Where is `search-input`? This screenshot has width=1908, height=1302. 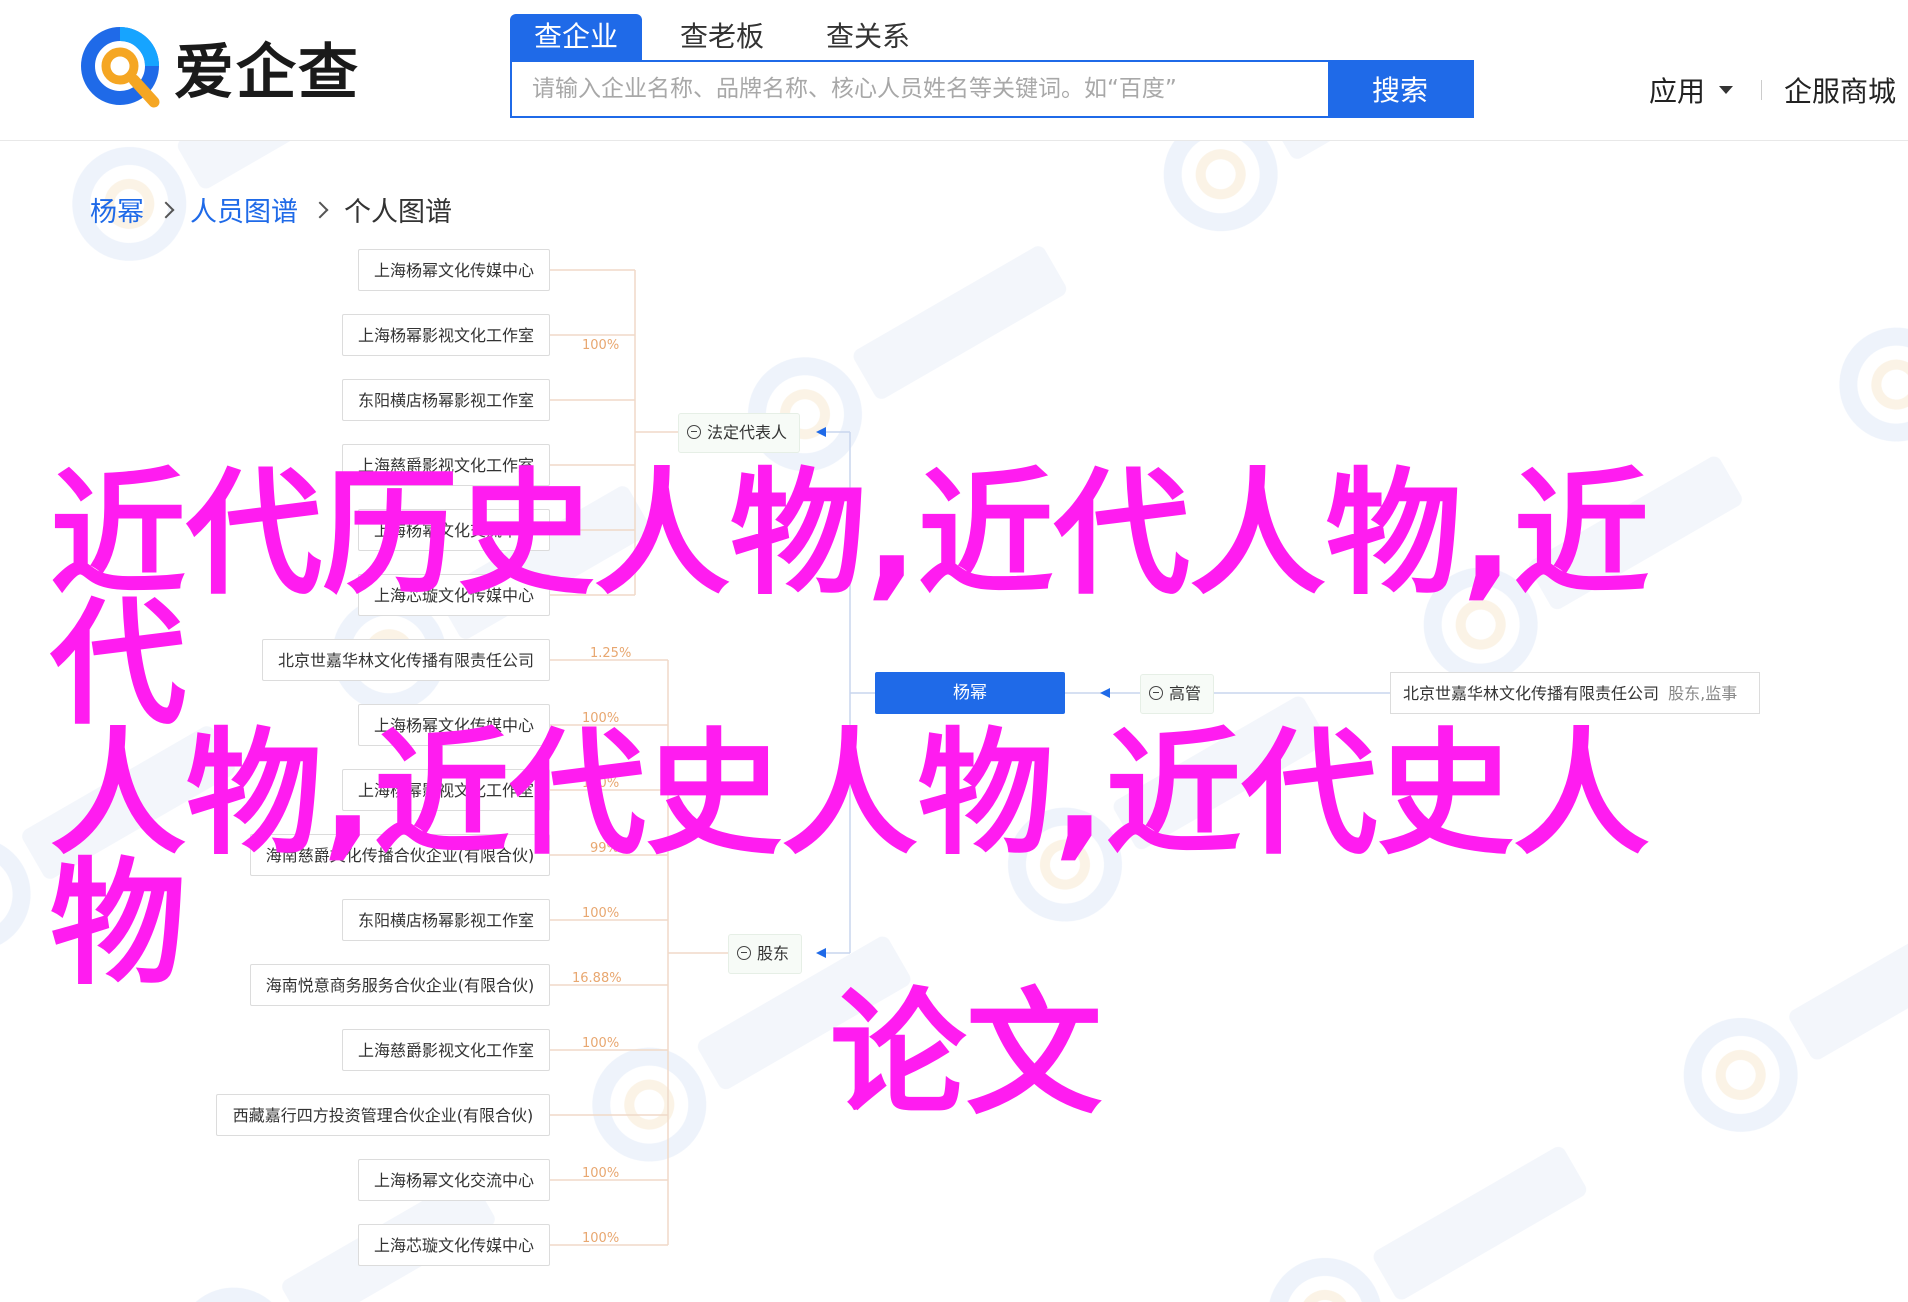 search-input is located at coordinates (920, 89).